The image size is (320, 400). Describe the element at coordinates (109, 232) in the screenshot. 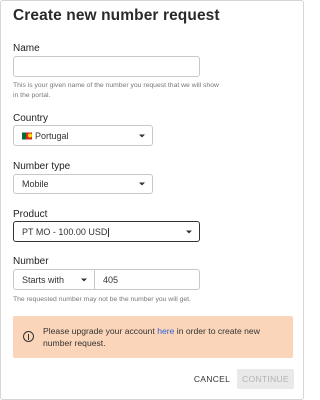

I see `text-cursor` at that location.